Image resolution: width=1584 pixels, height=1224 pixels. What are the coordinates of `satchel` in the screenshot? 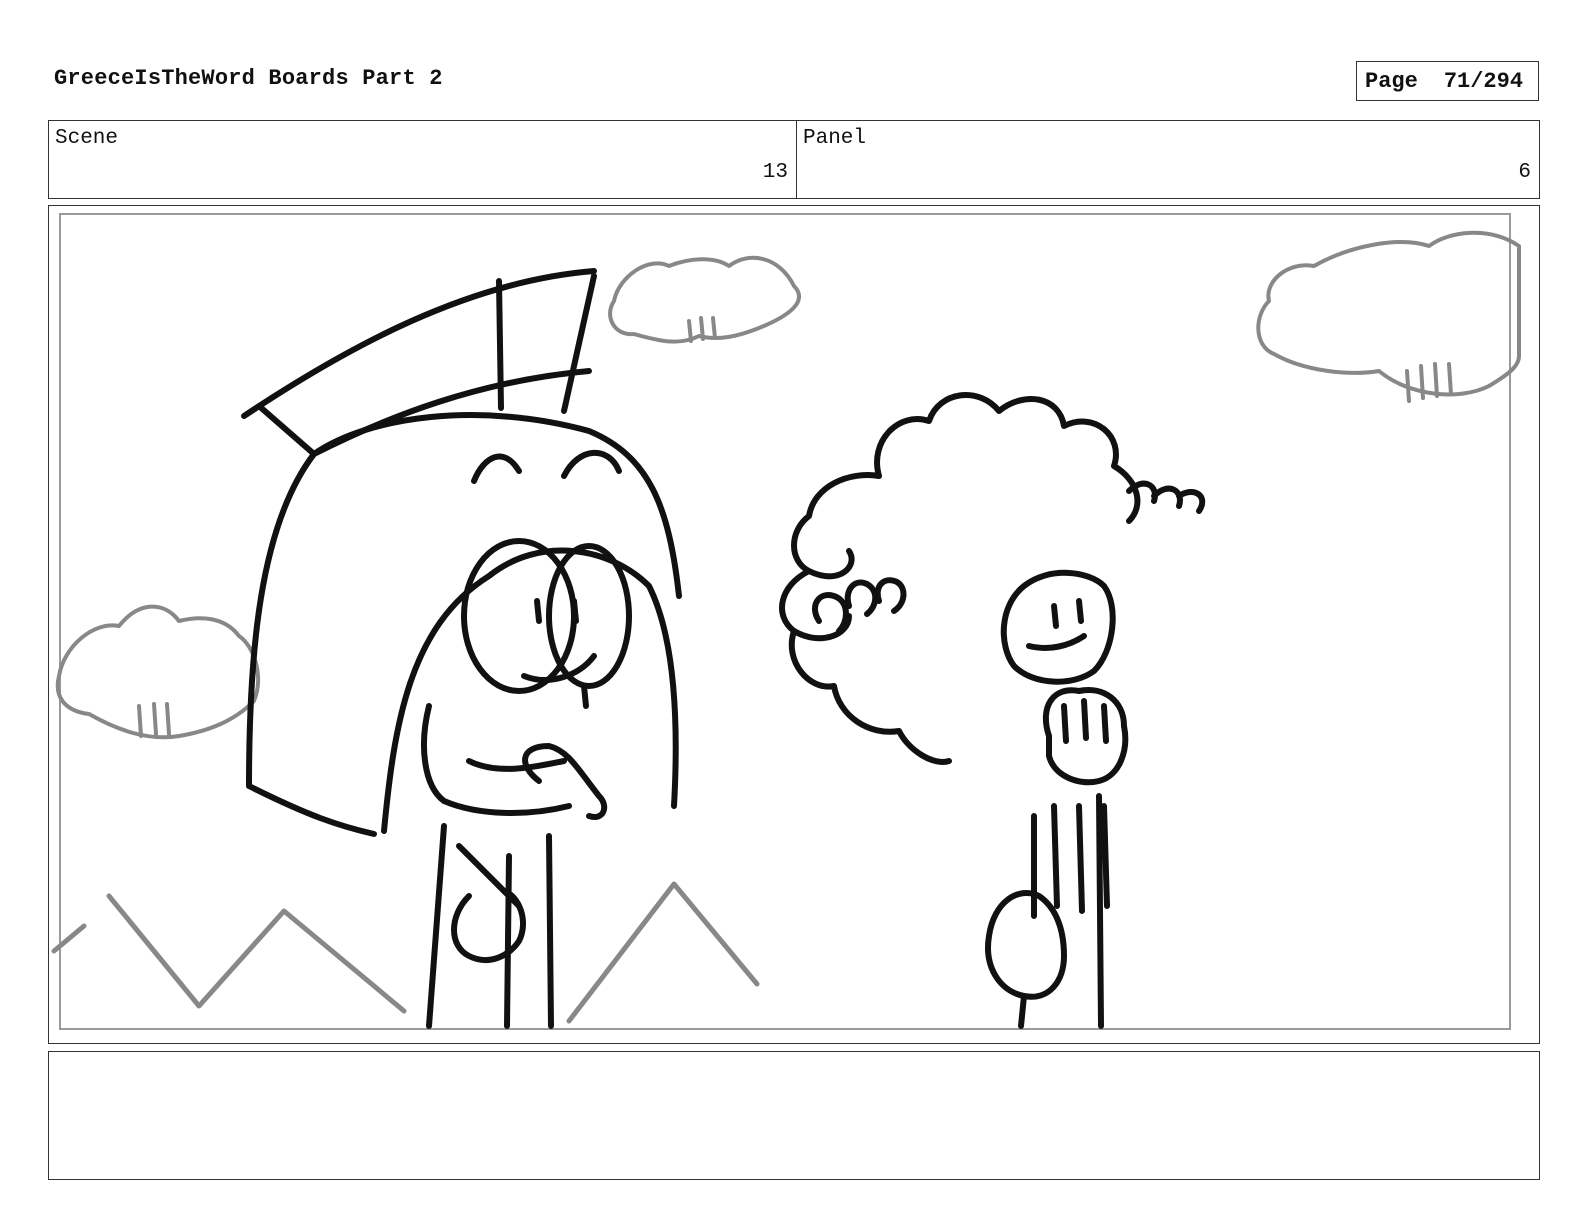 It's located at (1026, 959).